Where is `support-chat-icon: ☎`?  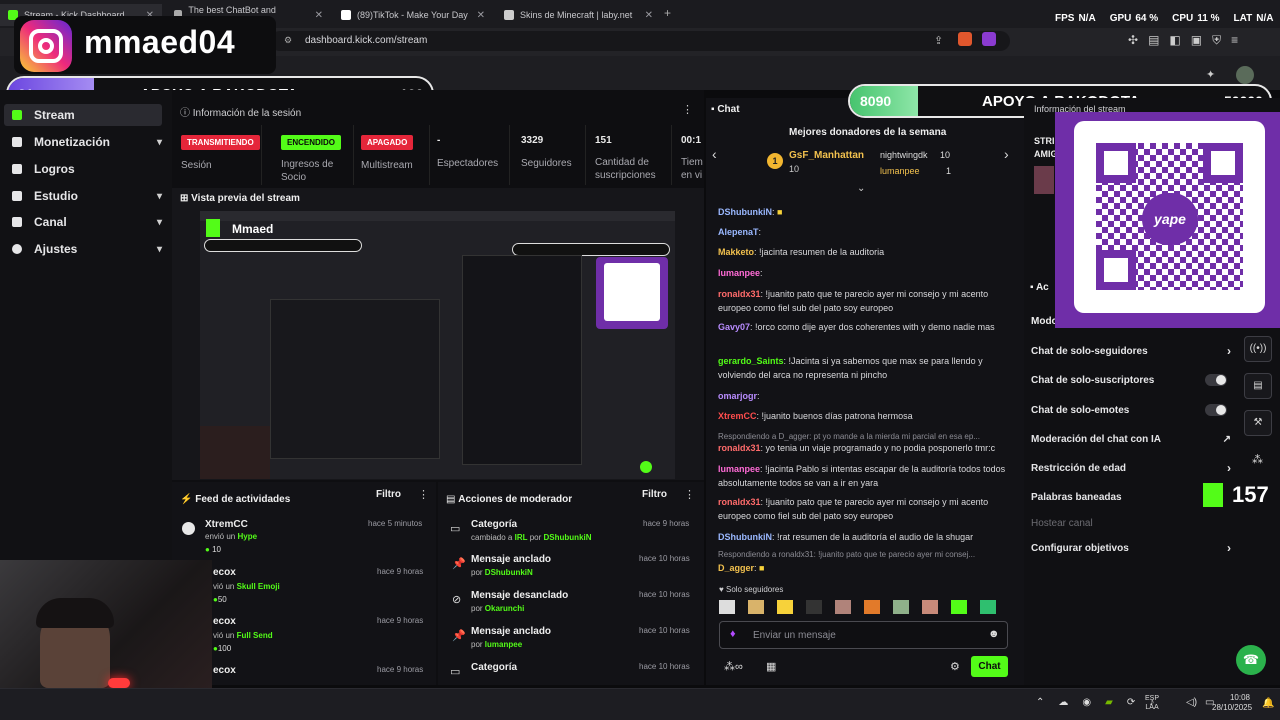
support-chat-icon: ☎ is located at coordinates (1251, 660).